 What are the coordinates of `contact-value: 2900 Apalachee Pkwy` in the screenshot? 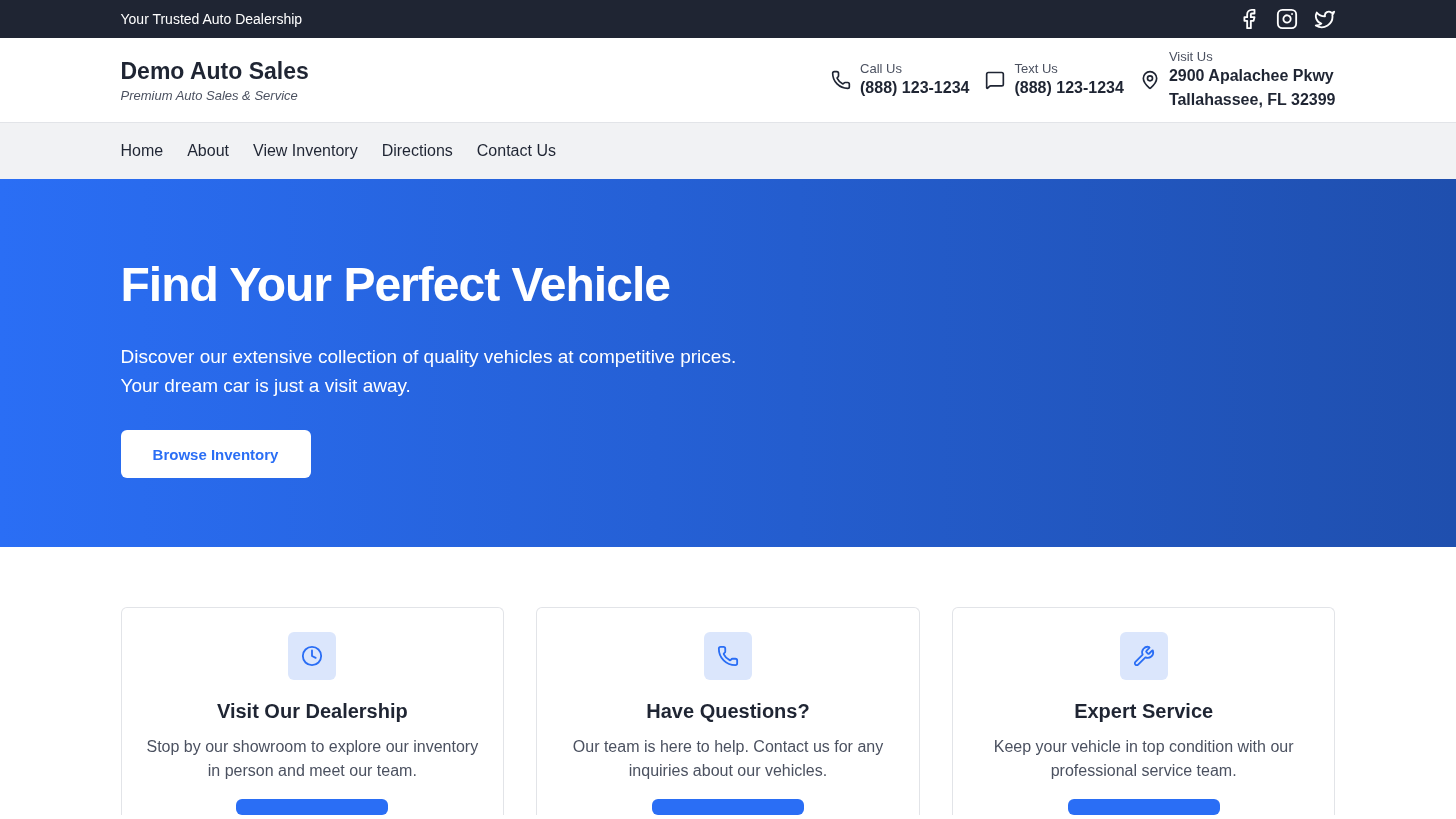 It's located at (1251, 75).